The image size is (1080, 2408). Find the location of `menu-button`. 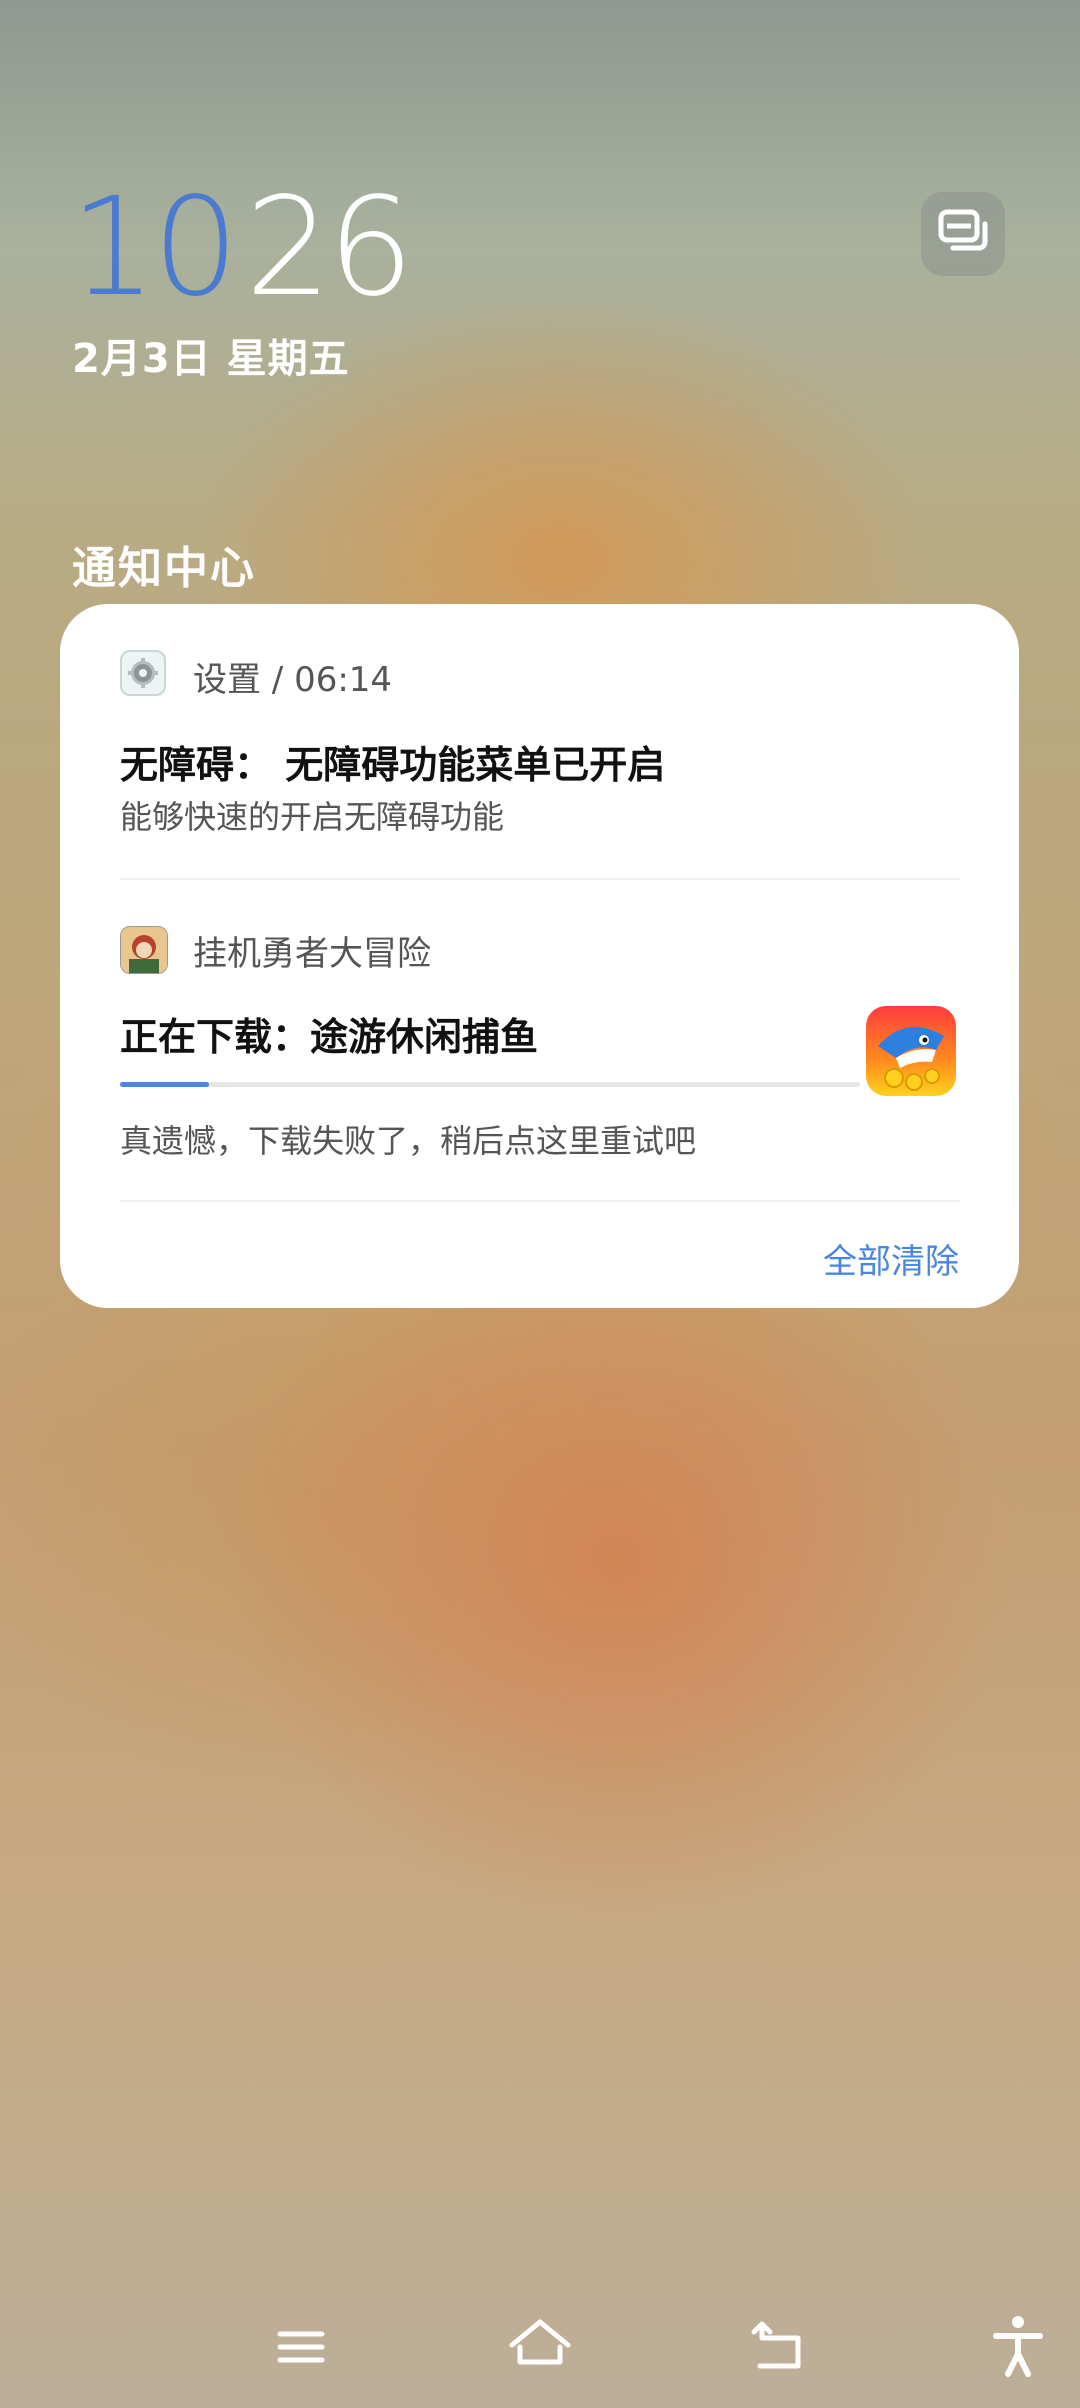

menu-button is located at coordinates (302, 2347).